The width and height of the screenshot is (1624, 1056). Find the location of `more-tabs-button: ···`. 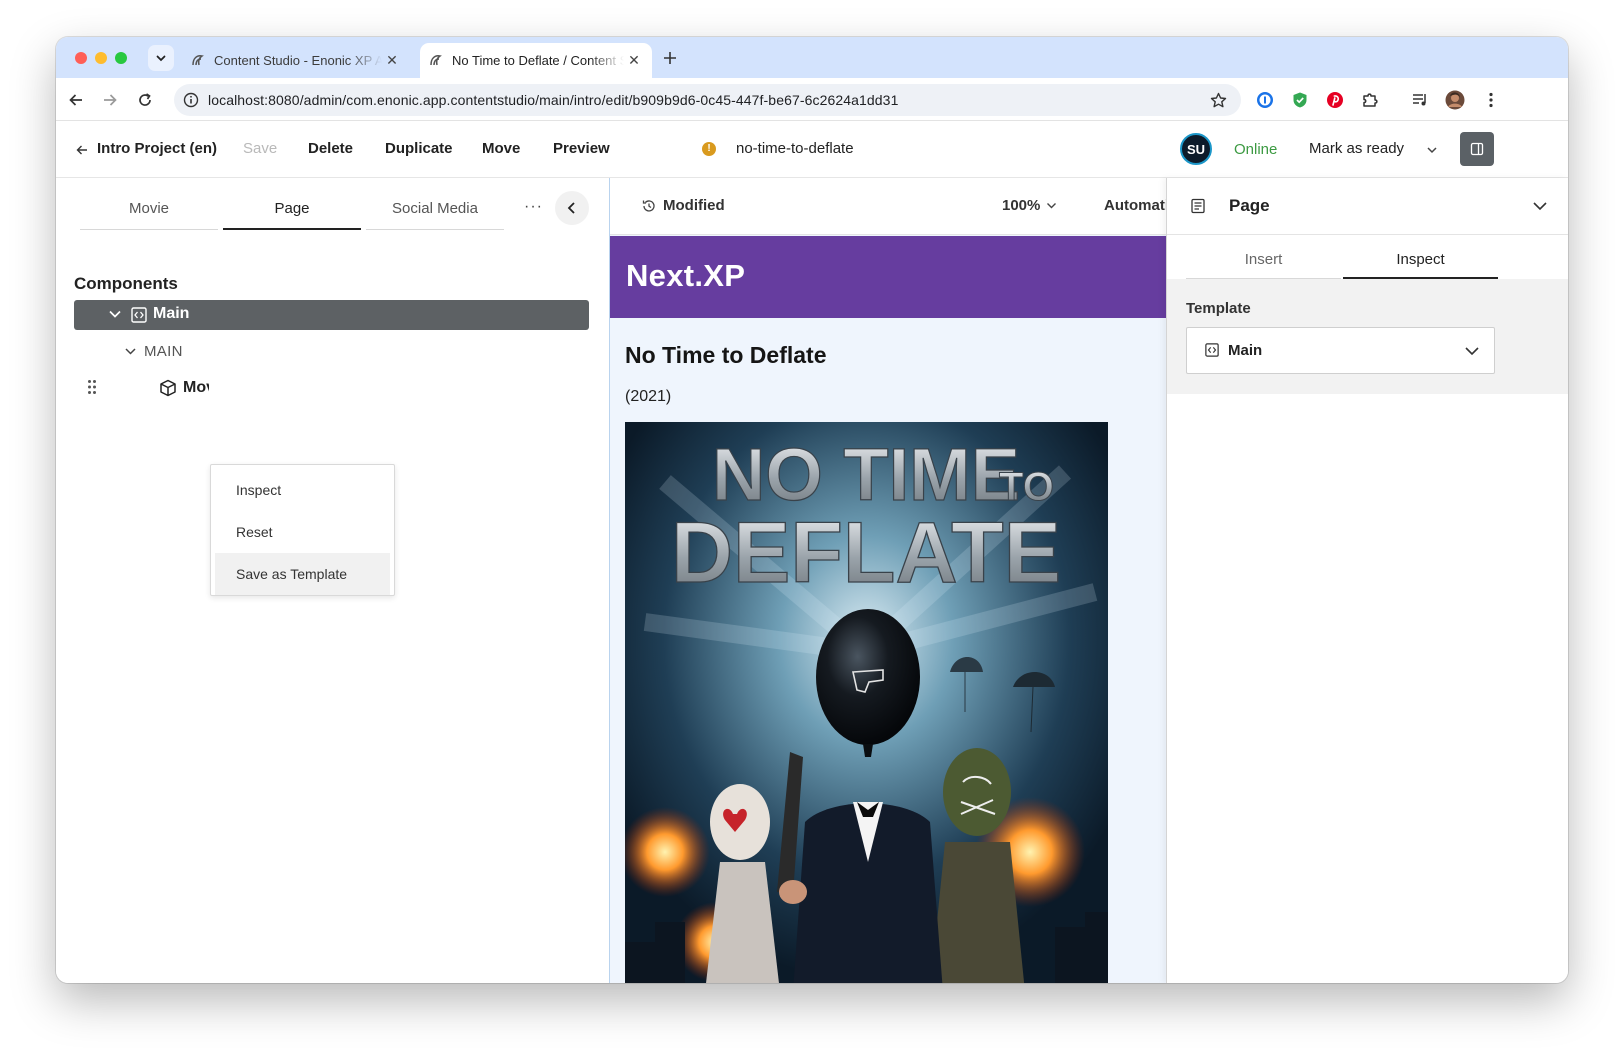

more-tabs-button: ··· is located at coordinates (533, 207).